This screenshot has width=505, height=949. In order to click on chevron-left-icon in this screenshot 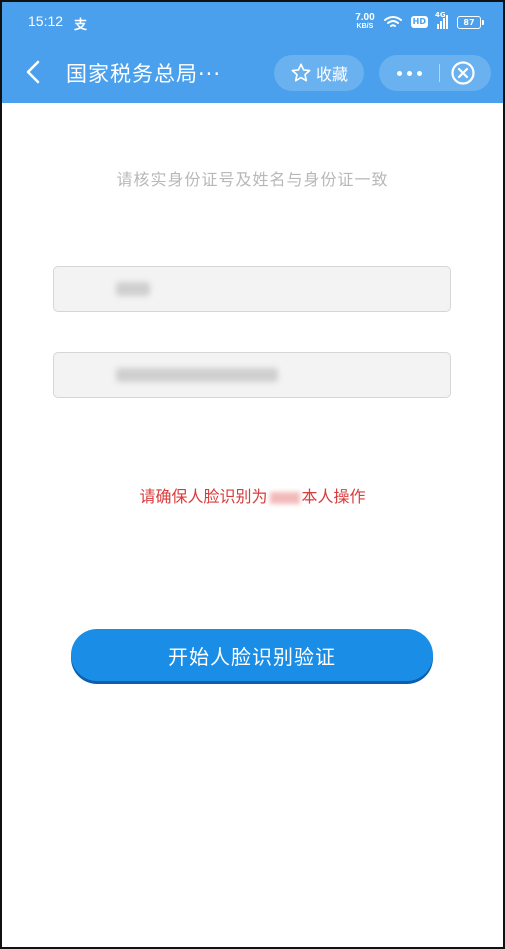, I will do `click(33, 72)`.